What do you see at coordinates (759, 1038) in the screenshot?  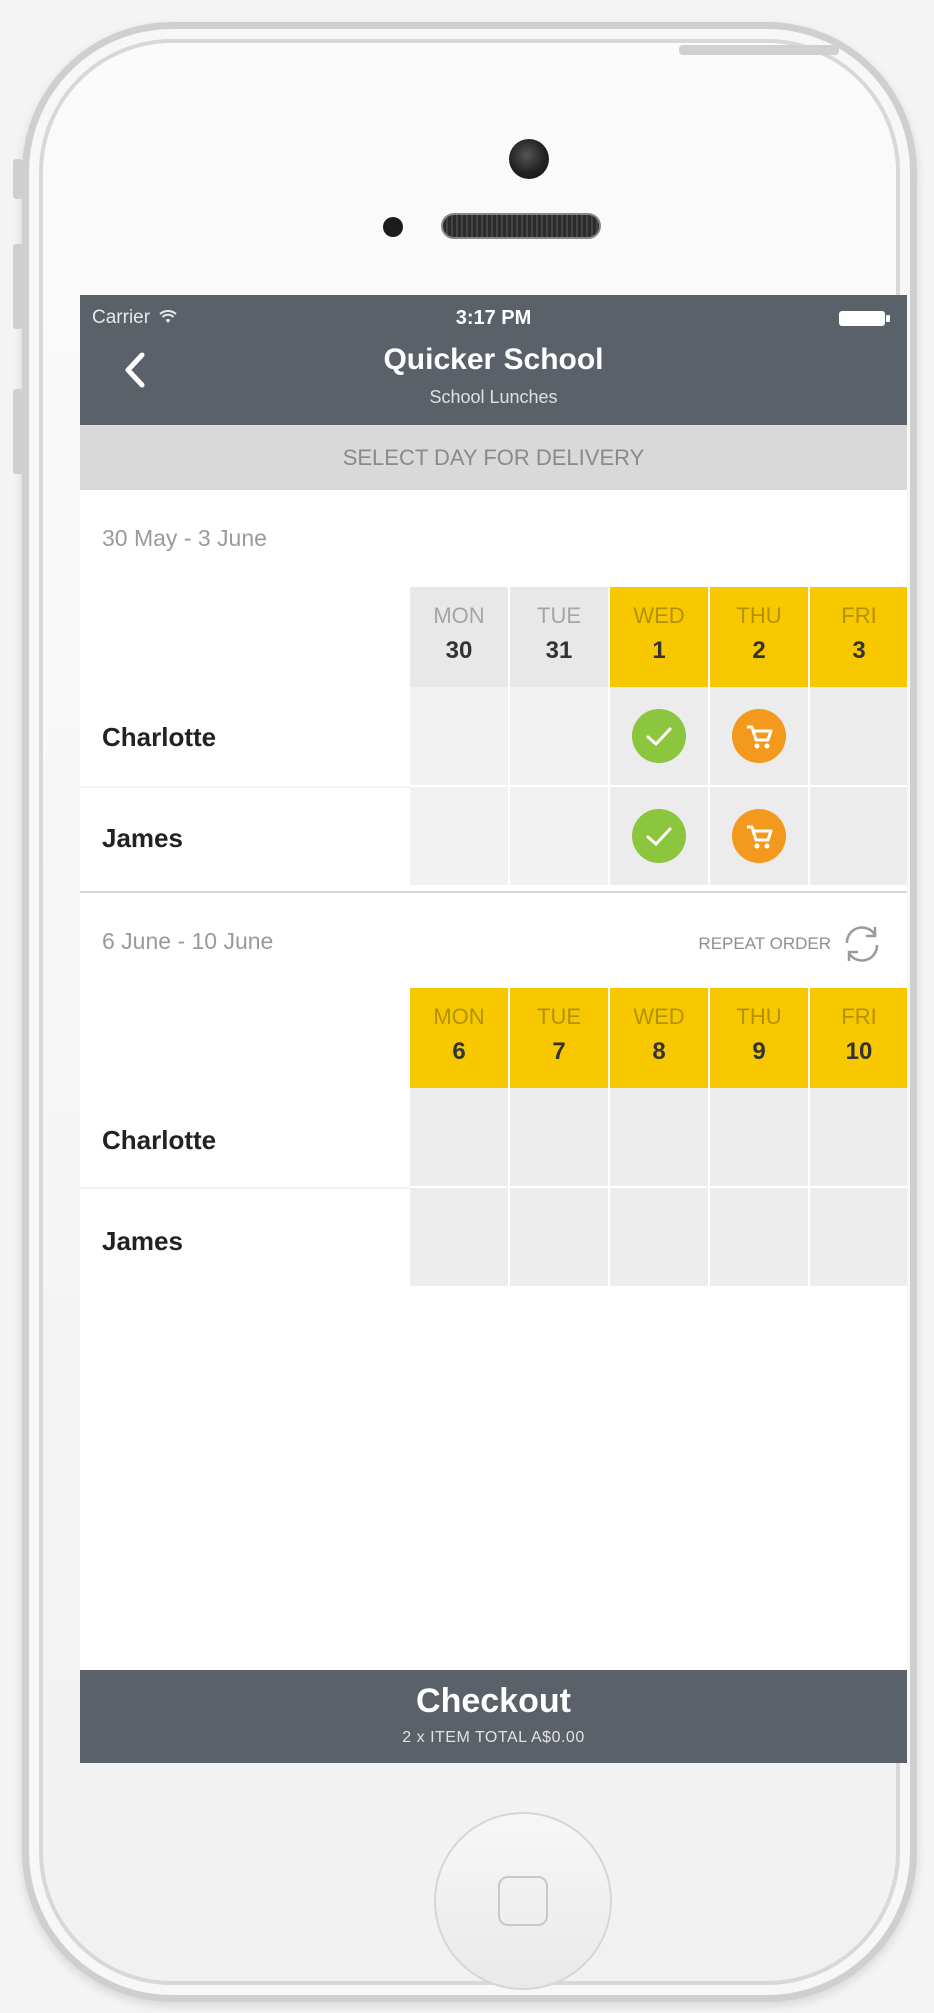 I see `day-header-thu: THU 9` at bounding box center [759, 1038].